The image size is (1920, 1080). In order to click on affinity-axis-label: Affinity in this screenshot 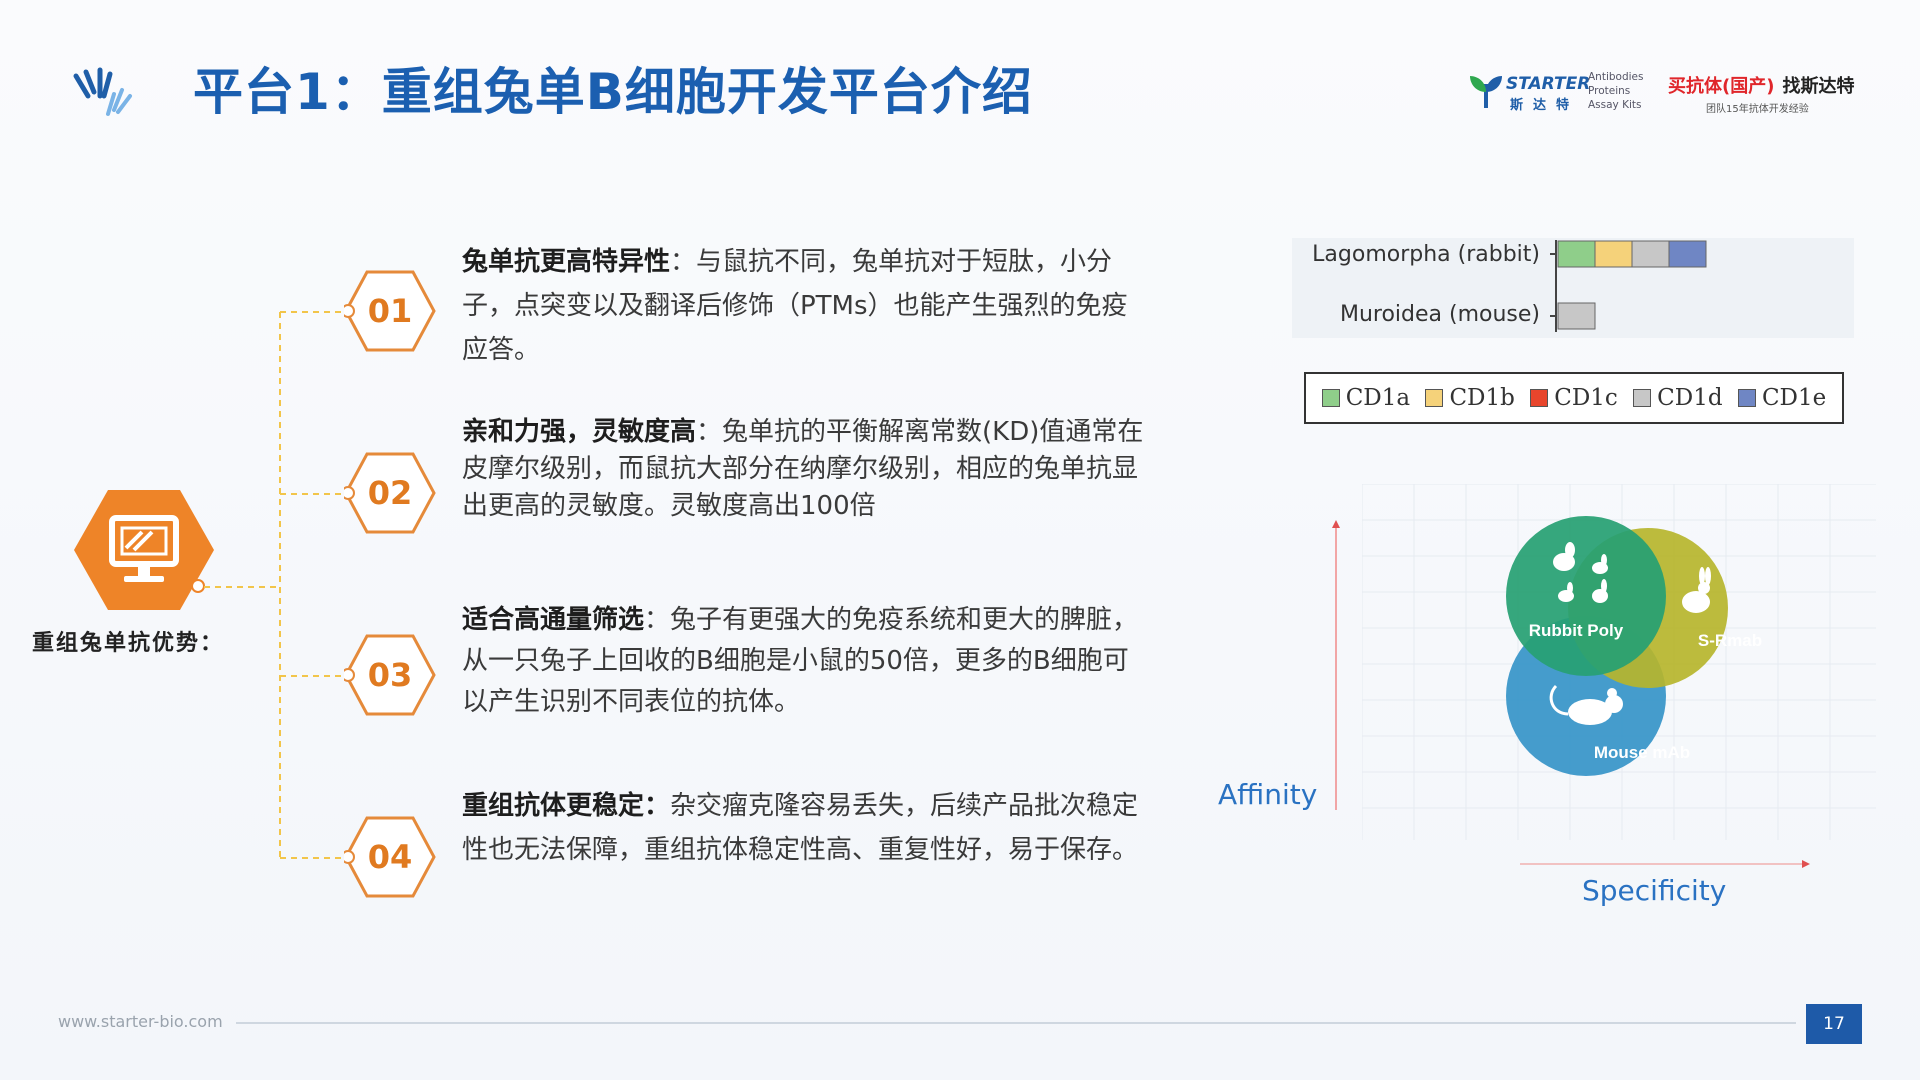, I will do `click(1268, 794)`.